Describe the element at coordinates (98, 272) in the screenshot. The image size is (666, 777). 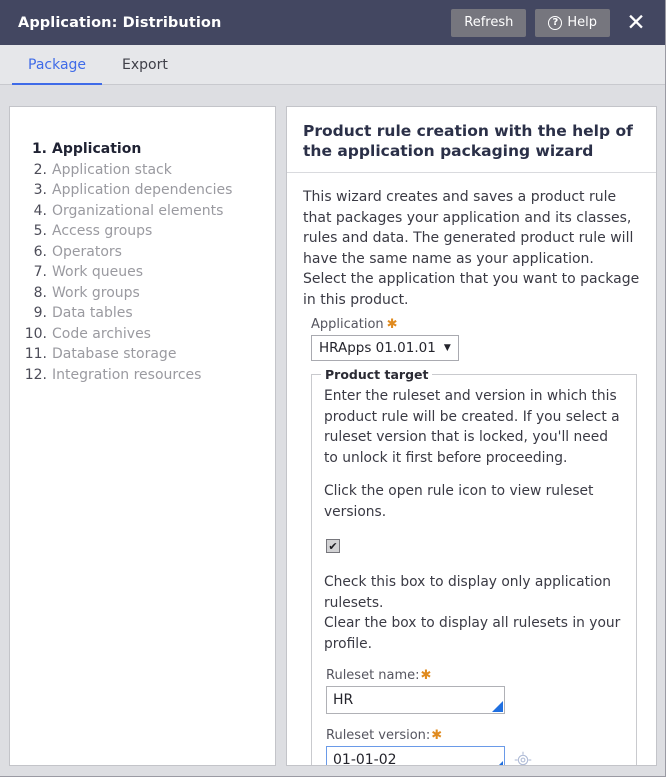
I see `step-label: Work queues` at that location.